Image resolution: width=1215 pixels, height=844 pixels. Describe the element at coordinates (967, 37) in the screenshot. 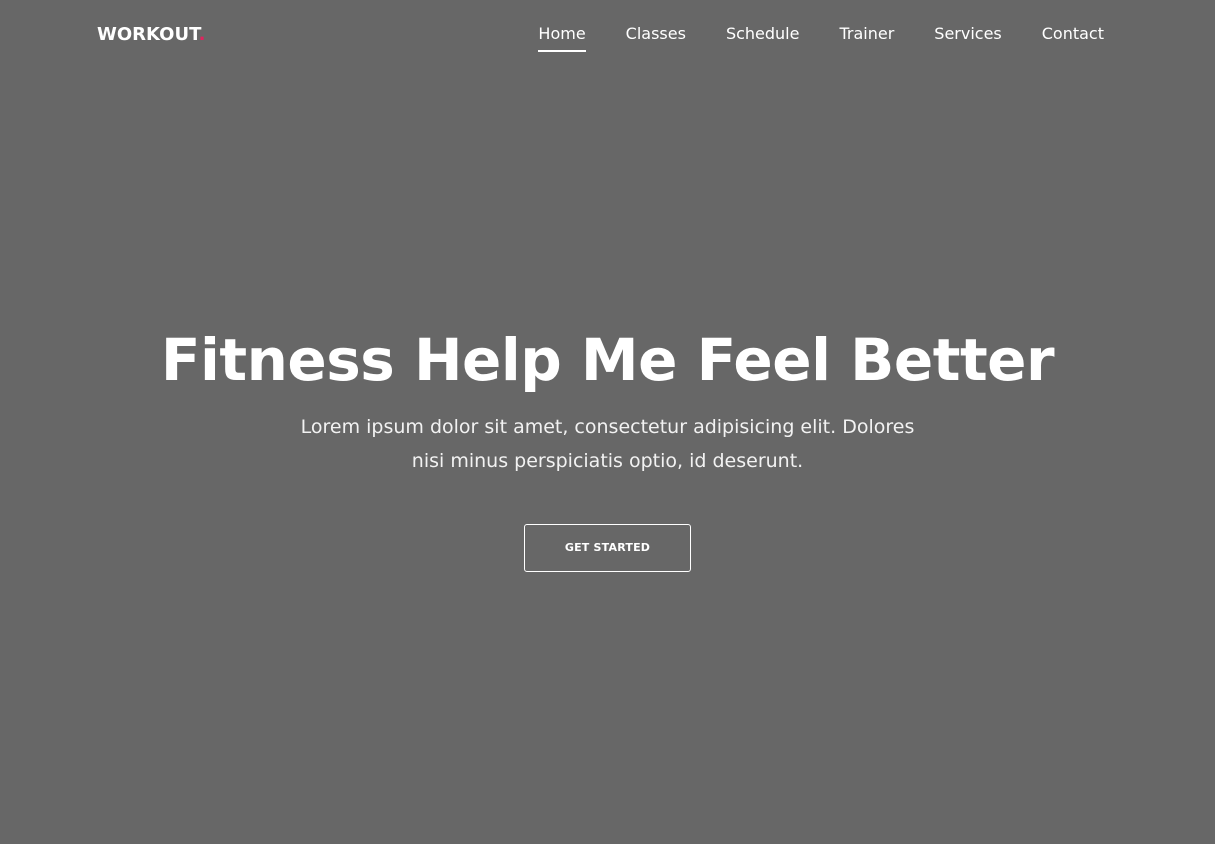

I see `nav-item-services: Services` at that location.